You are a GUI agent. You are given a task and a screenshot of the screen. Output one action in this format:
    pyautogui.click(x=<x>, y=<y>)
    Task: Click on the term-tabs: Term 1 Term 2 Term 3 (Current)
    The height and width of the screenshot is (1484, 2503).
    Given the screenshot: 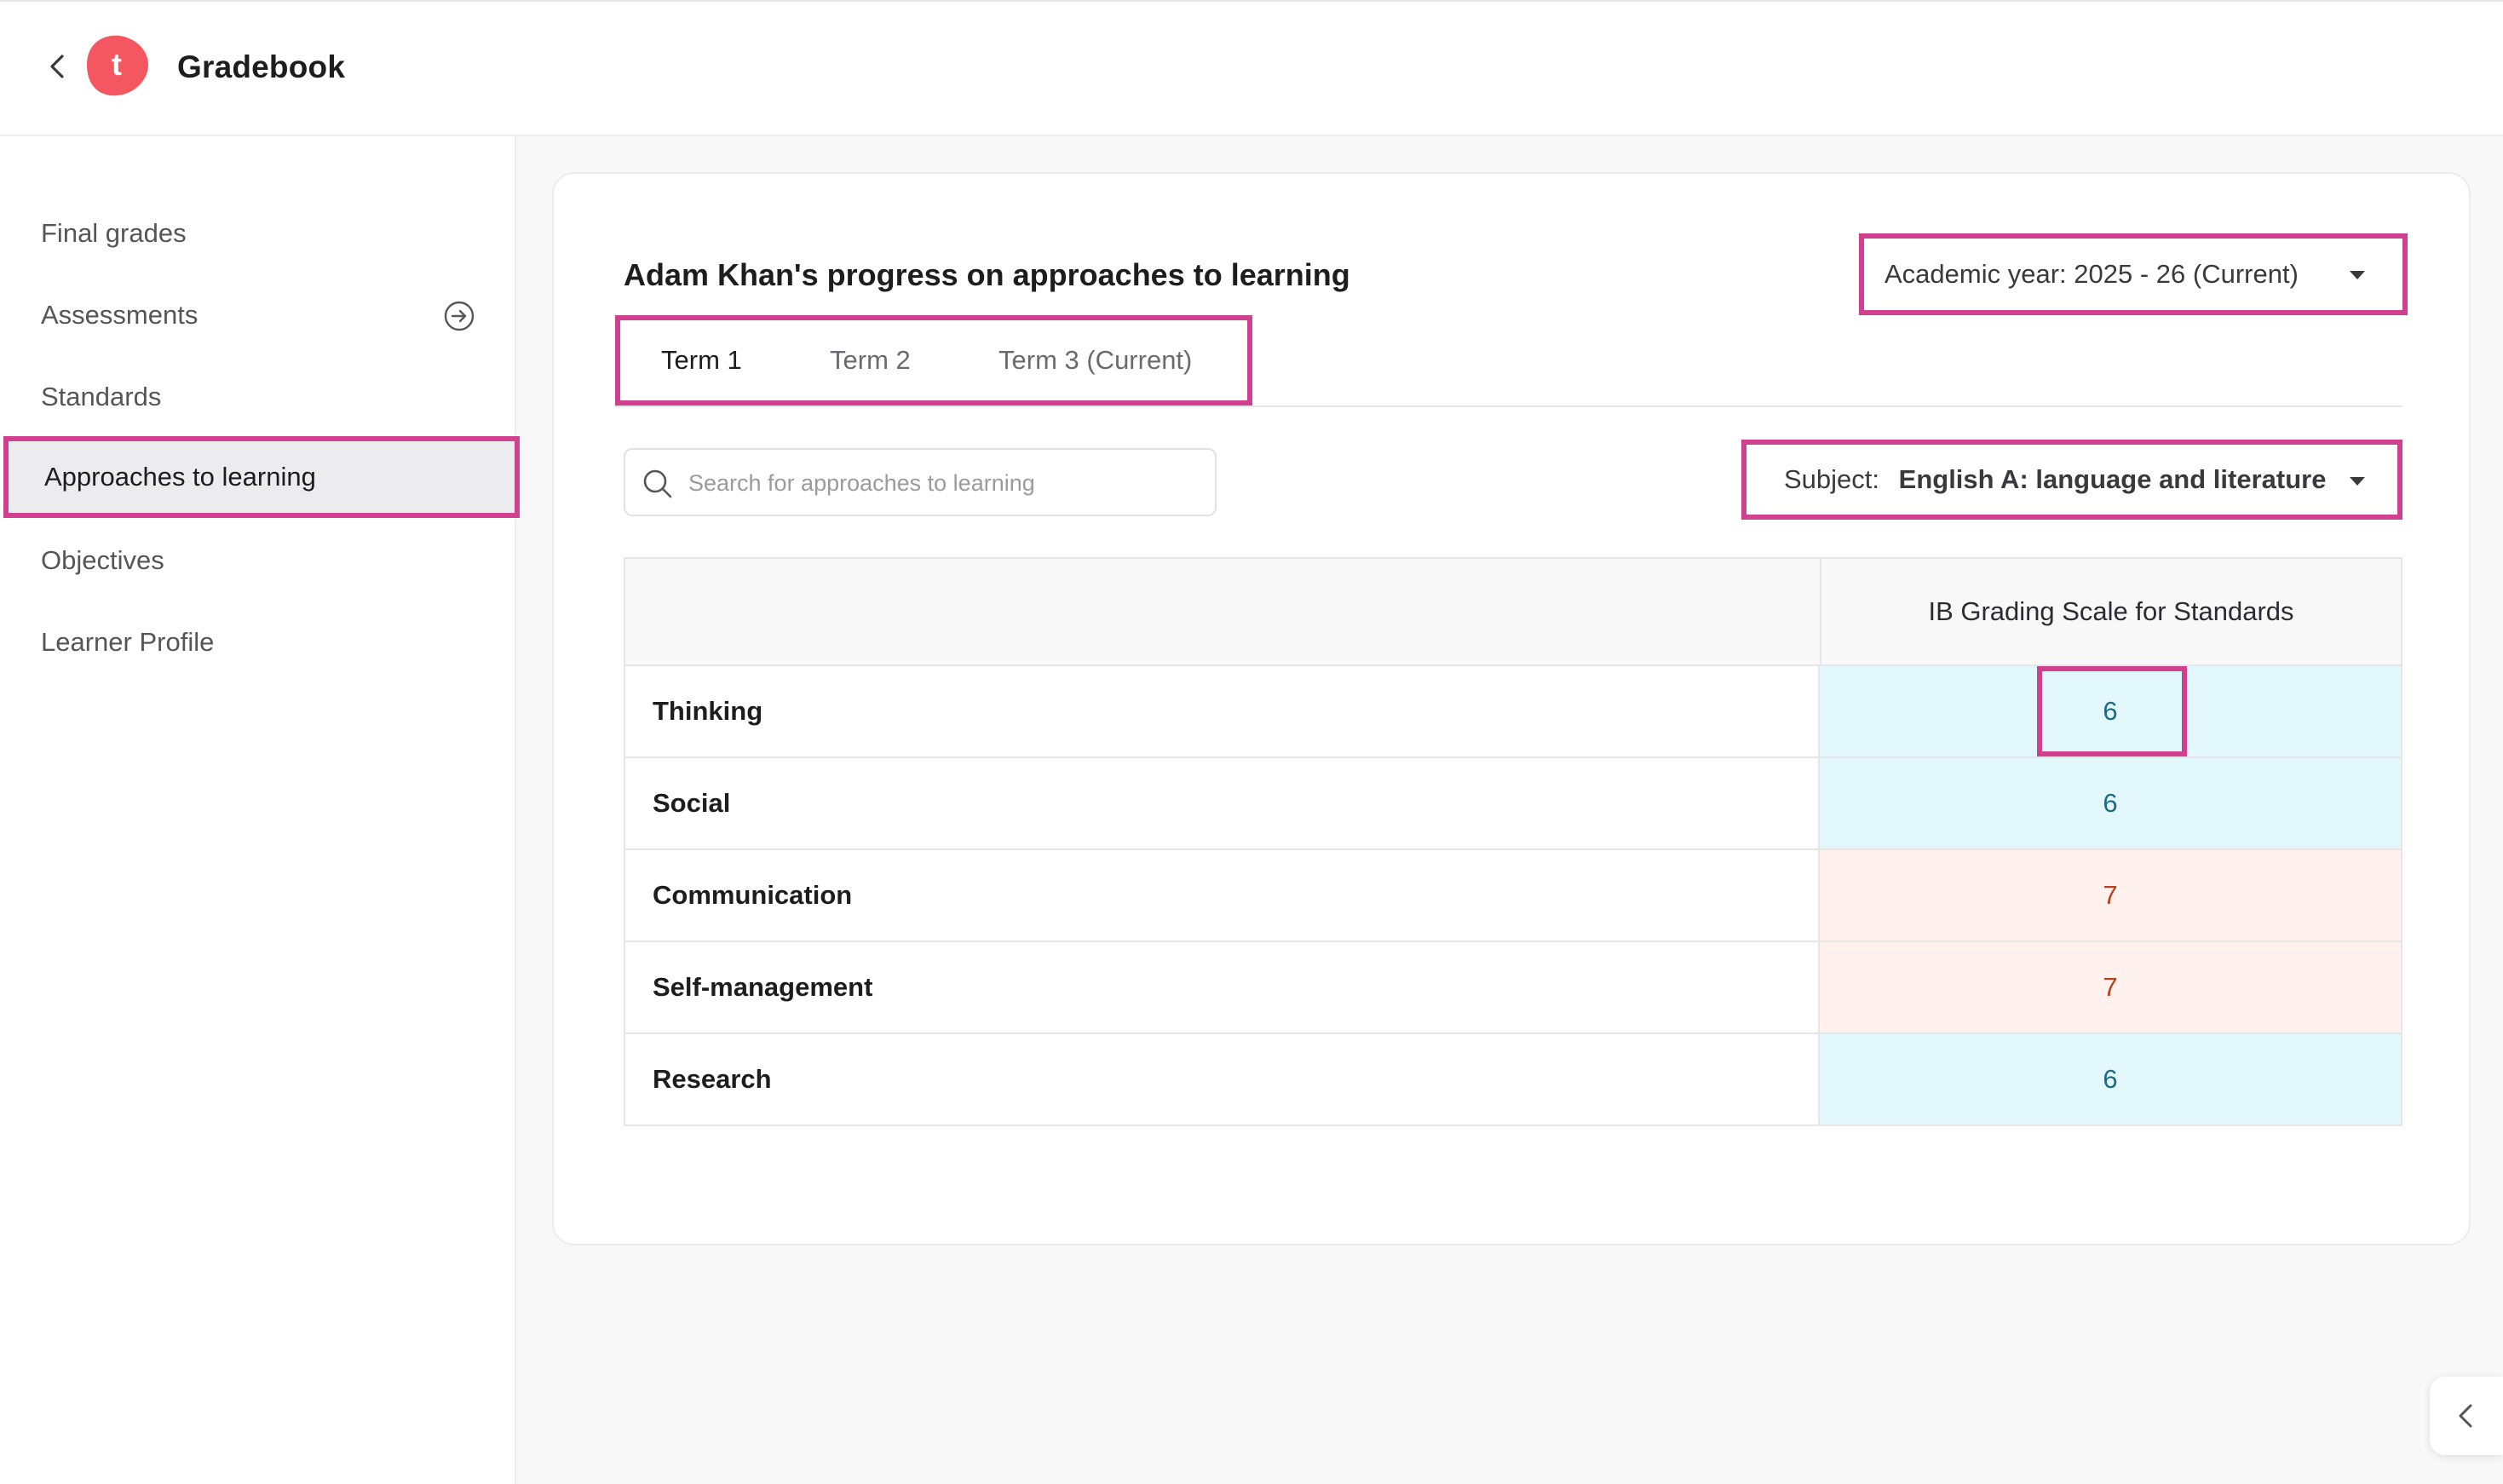 What is the action you would take?
    pyautogui.click(x=933, y=360)
    